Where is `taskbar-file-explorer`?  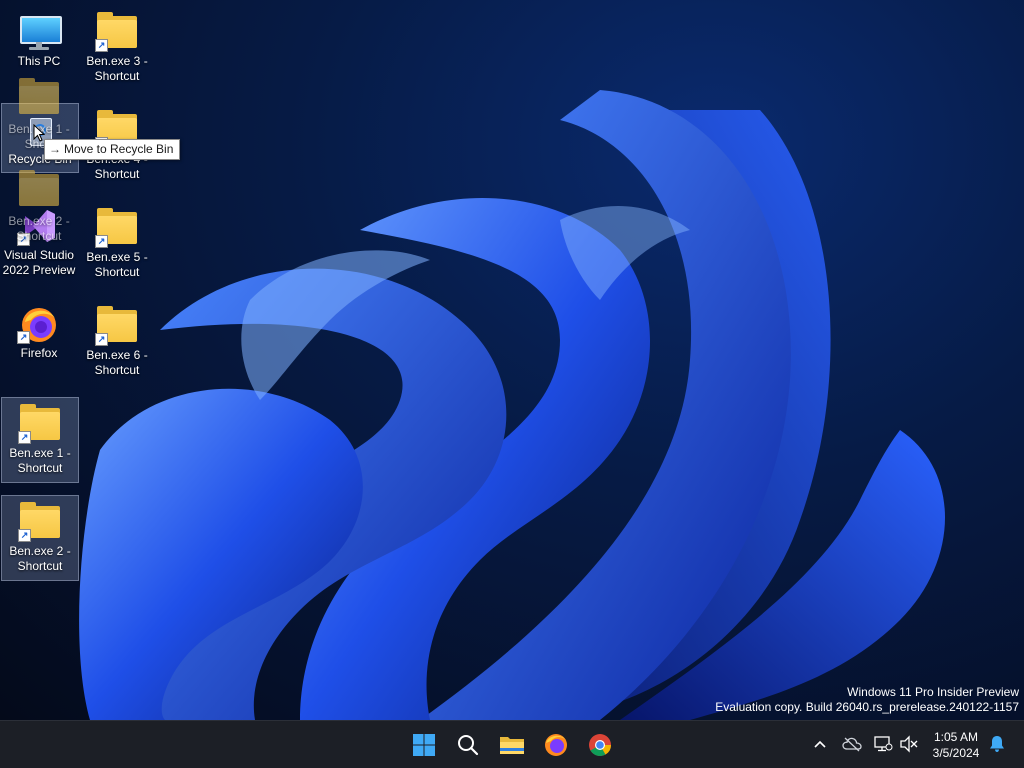 taskbar-file-explorer is located at coordinates (512, 745).